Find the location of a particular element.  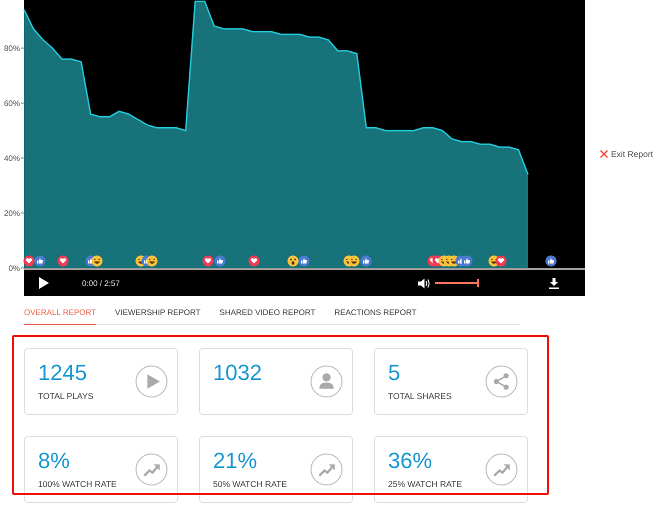

y-axis-label: 60% is located at coordinates (12, 103).